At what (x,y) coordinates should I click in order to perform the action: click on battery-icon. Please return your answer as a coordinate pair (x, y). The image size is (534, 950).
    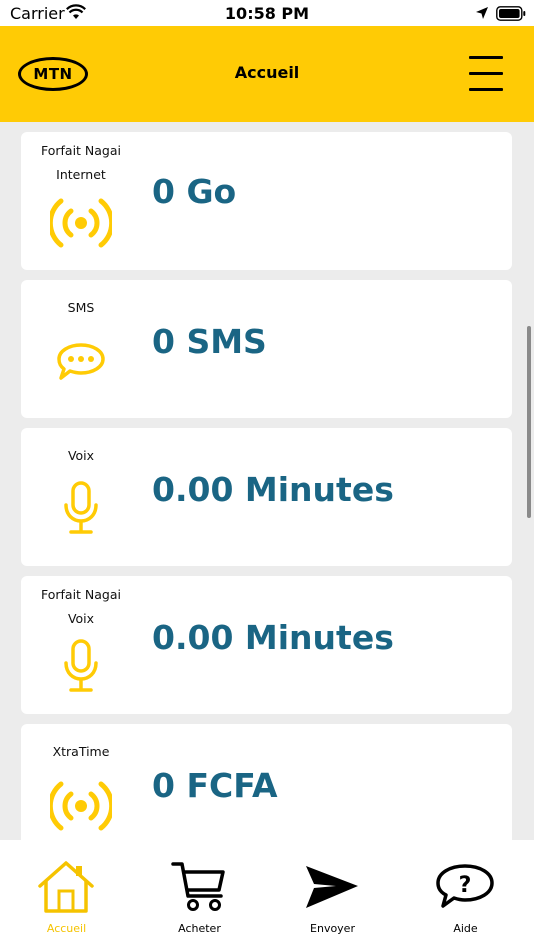
    Looking at the image, I should click on (511, 13).